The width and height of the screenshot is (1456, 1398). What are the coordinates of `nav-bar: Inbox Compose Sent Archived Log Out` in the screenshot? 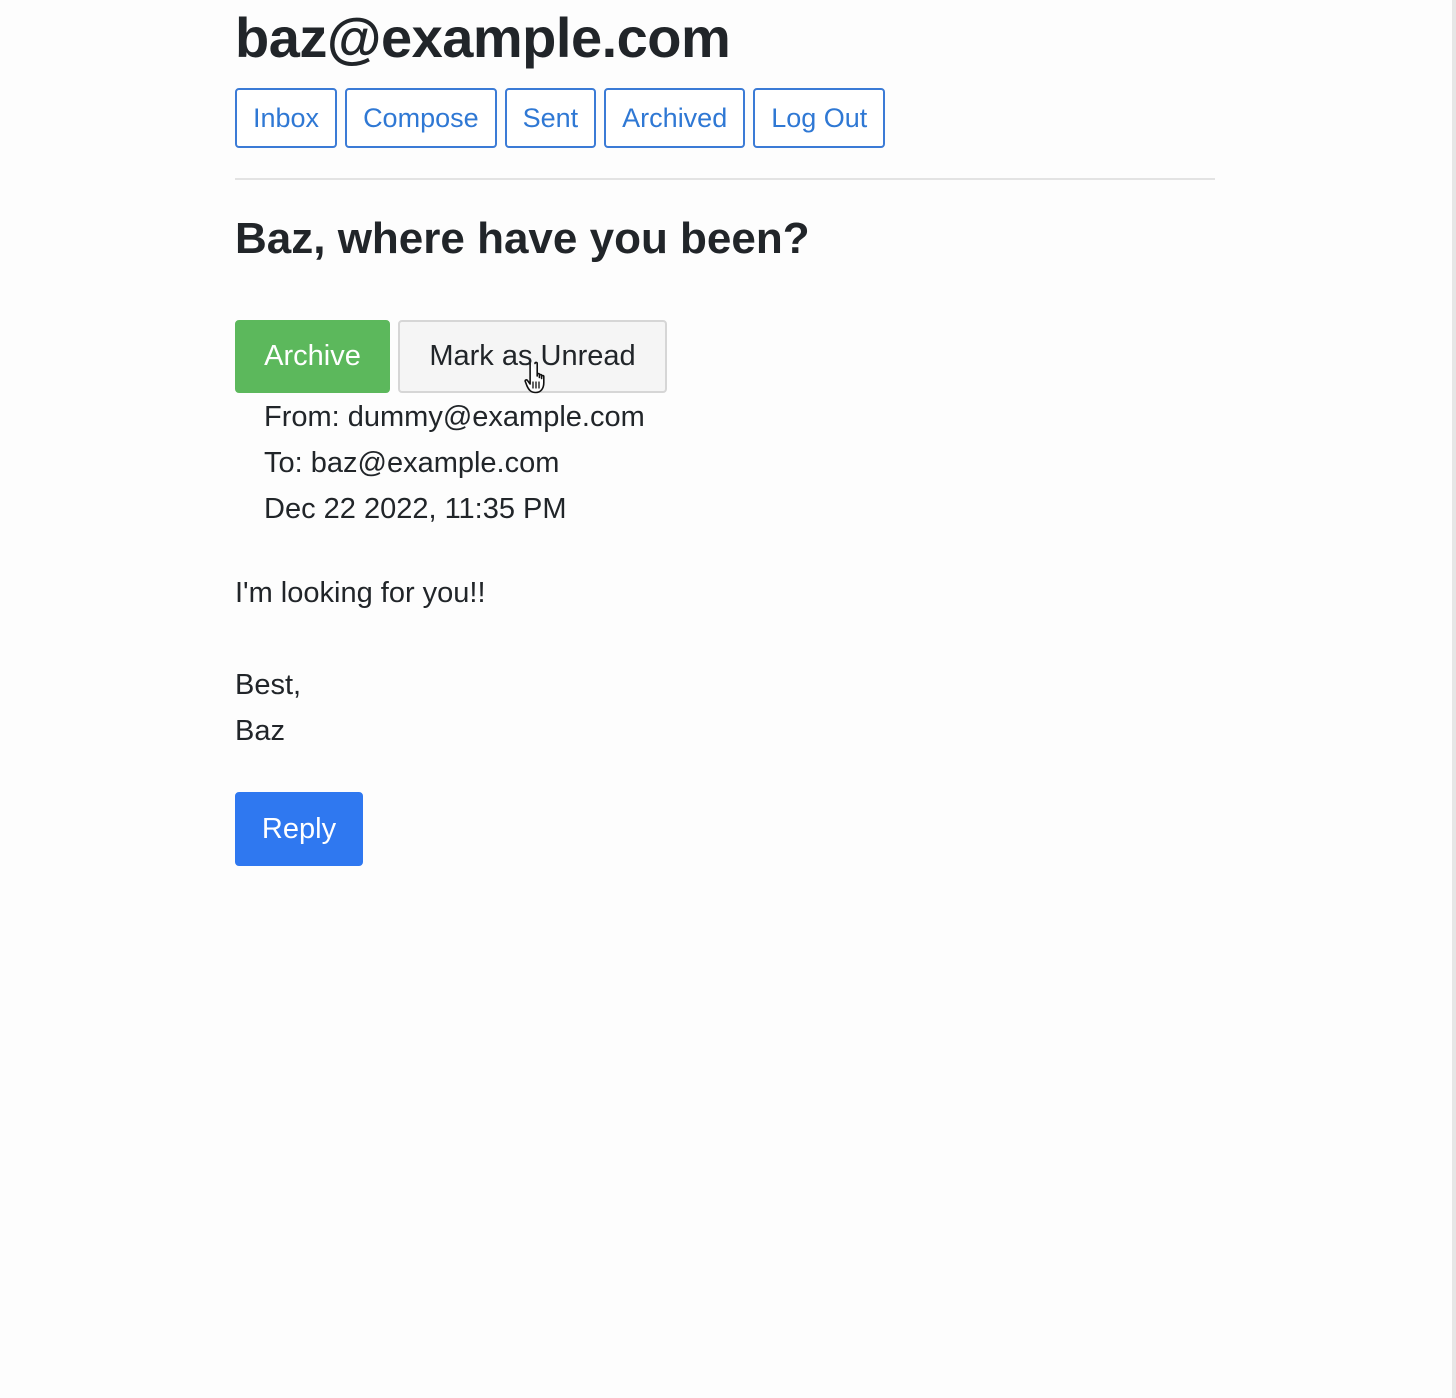 It's located at (560, 118).